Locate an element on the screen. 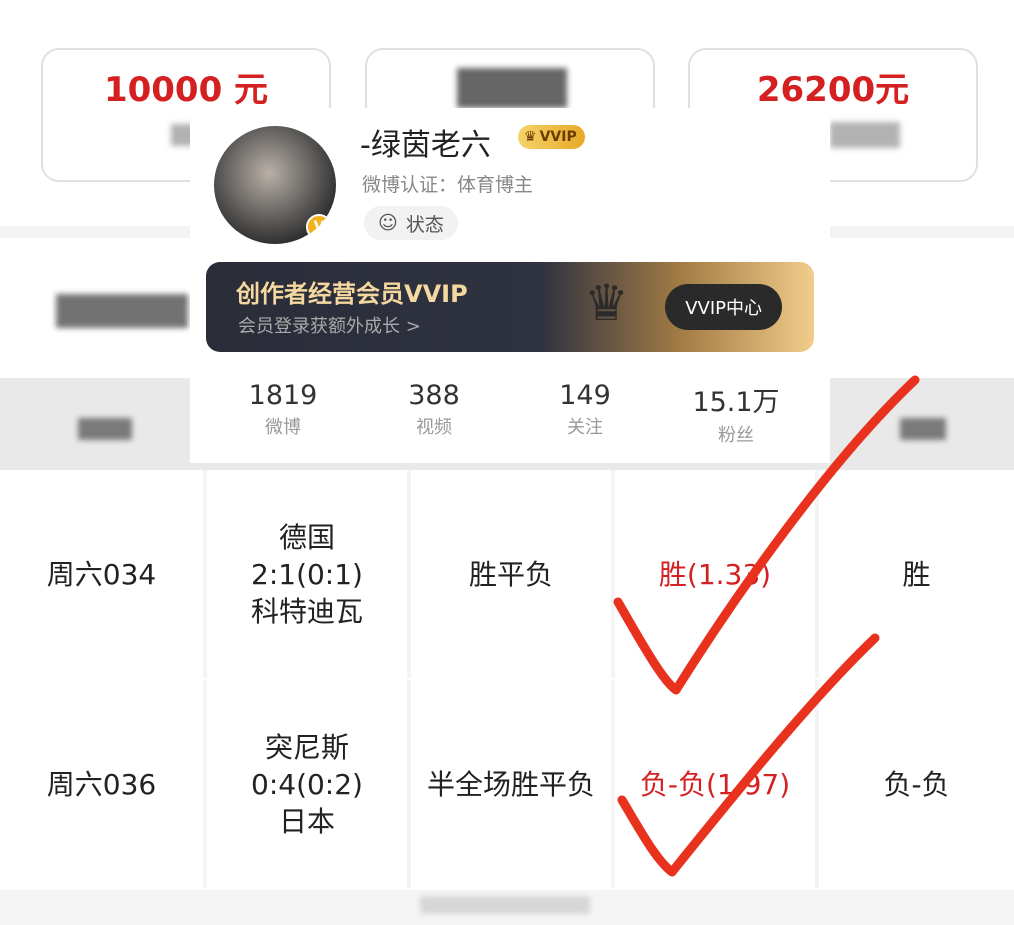  match-id: 周六034 is located at coordinates (101, 574).